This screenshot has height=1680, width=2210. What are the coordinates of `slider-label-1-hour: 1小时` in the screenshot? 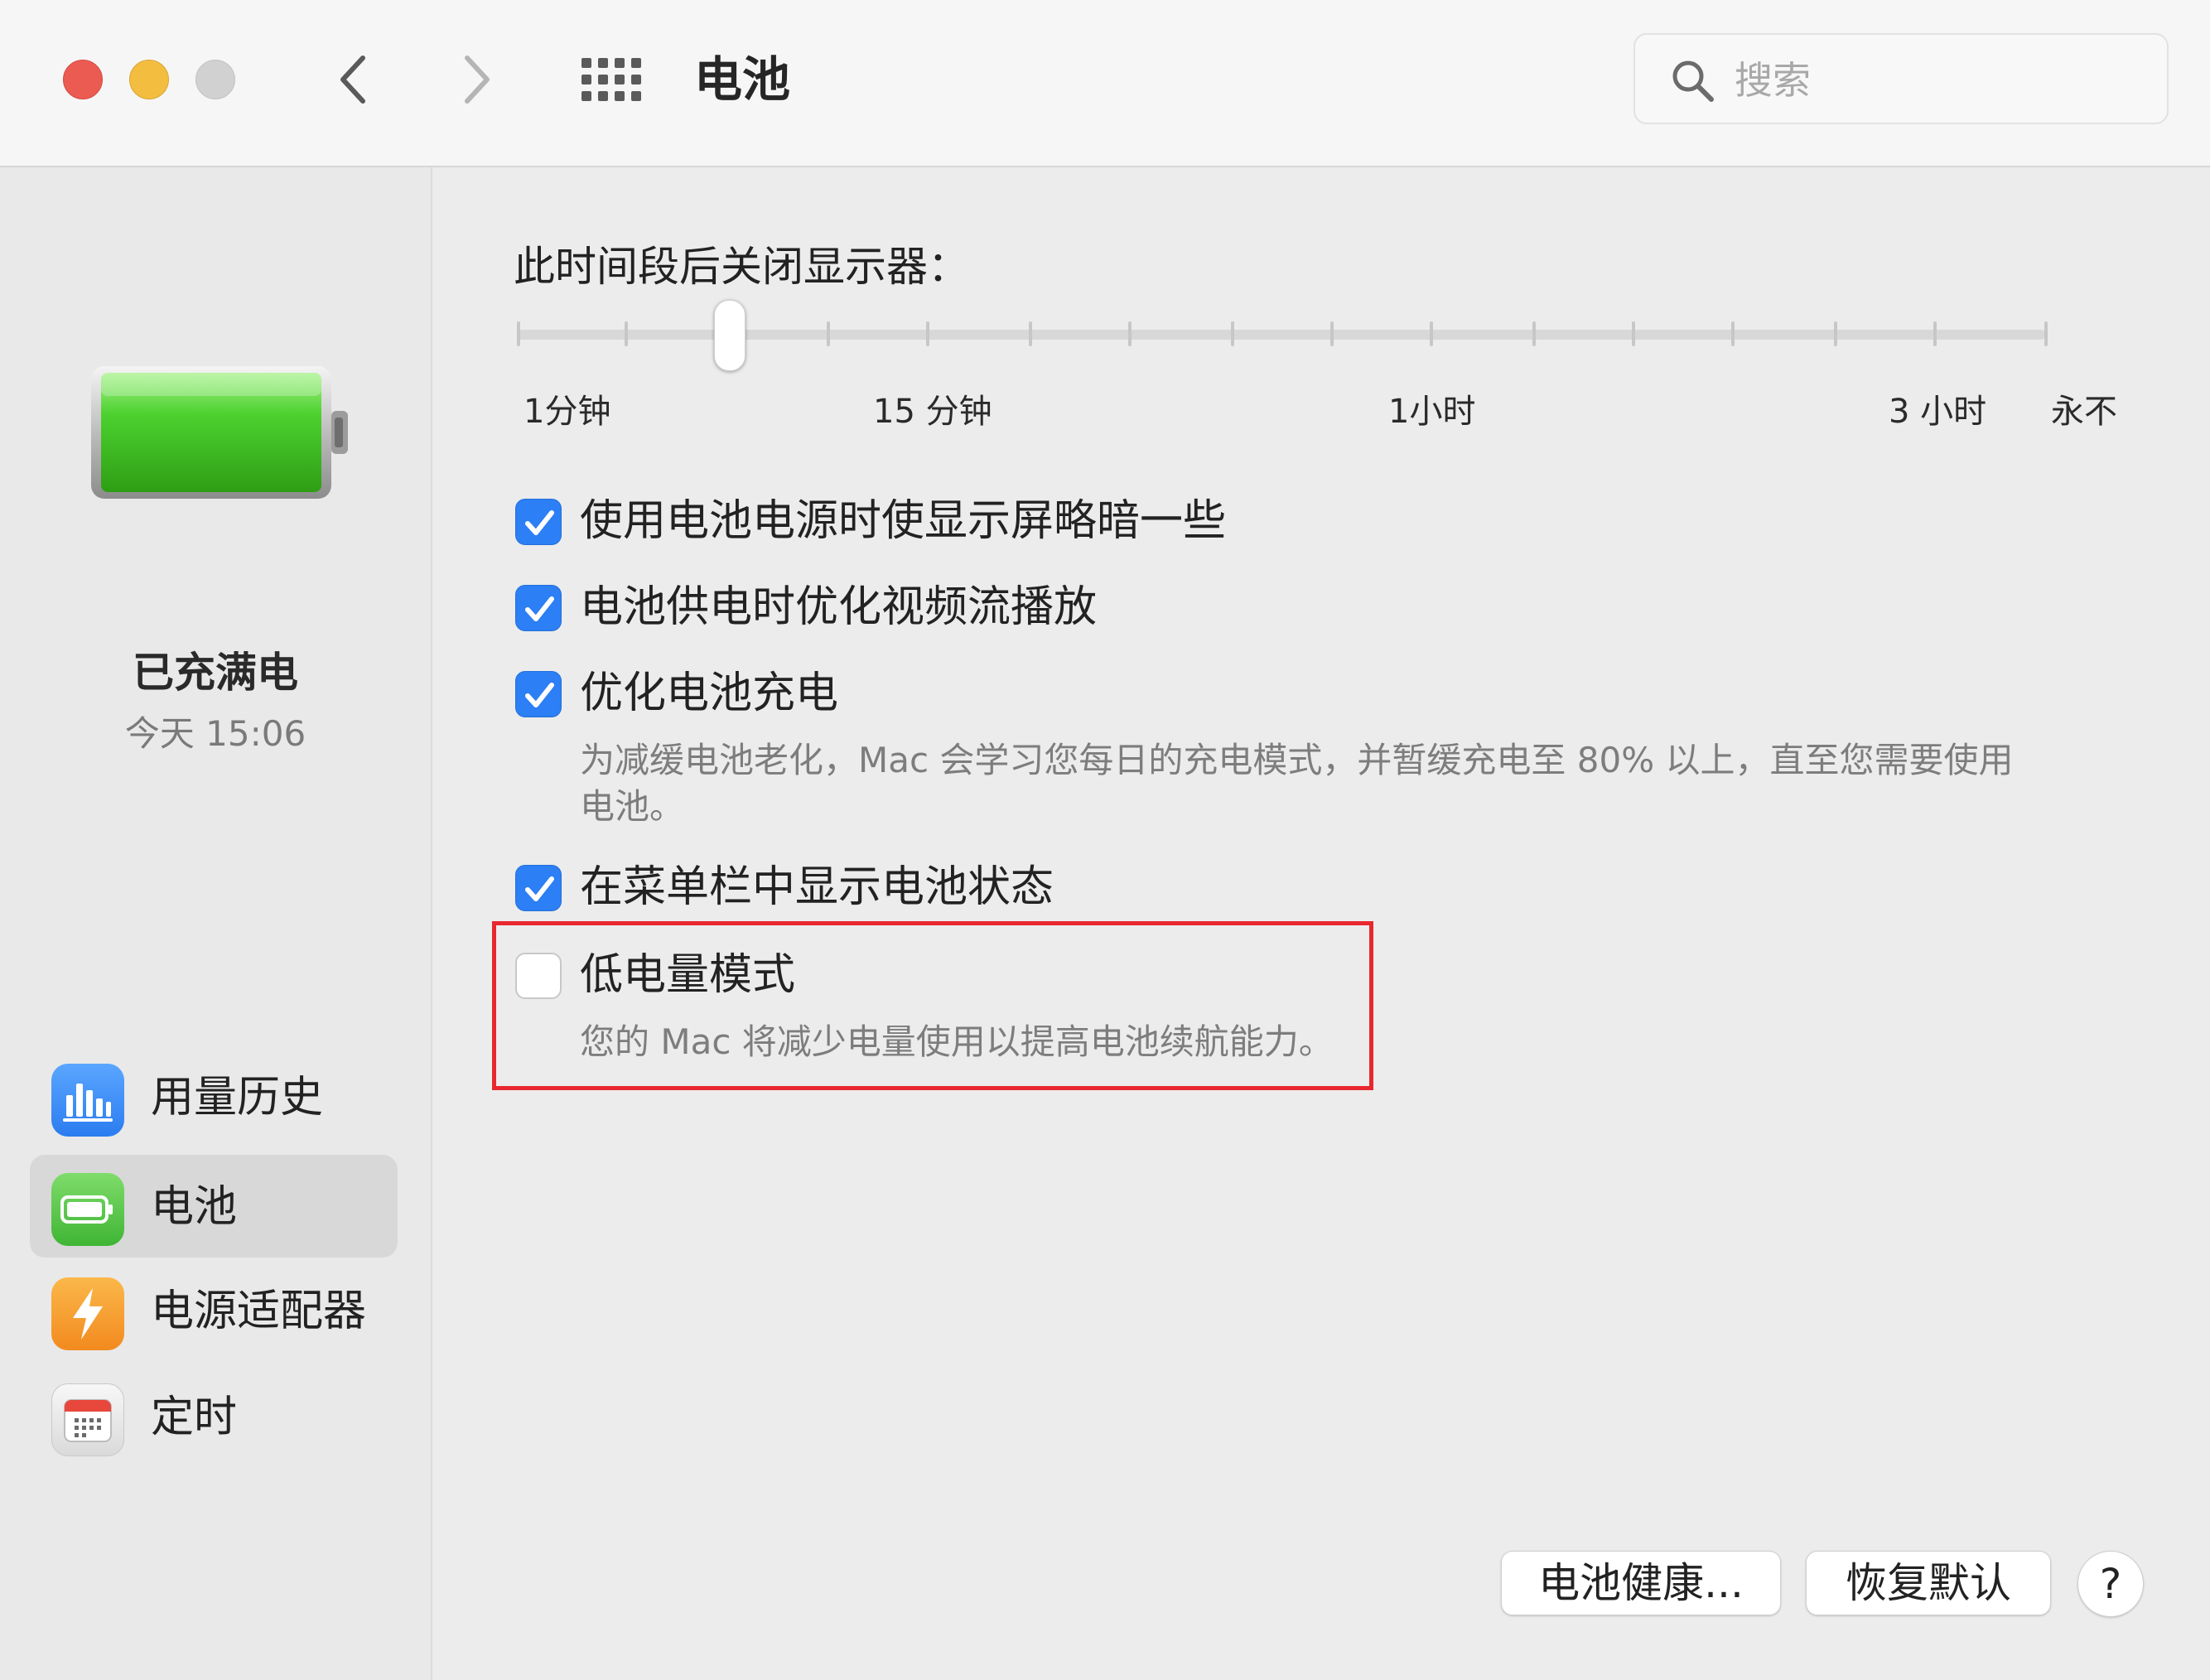 It's located at (1432, 412).